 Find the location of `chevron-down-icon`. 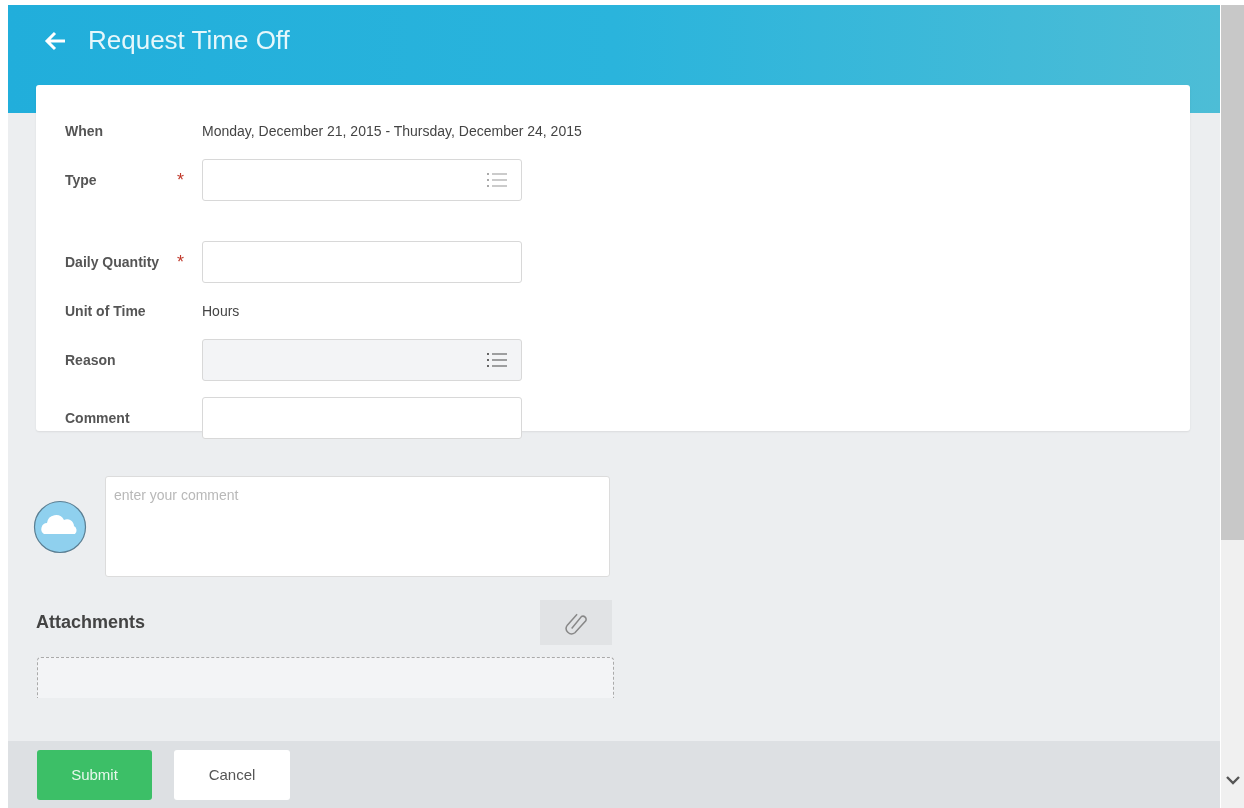

chevron-down-icon is located at coordinates (1233, 780).